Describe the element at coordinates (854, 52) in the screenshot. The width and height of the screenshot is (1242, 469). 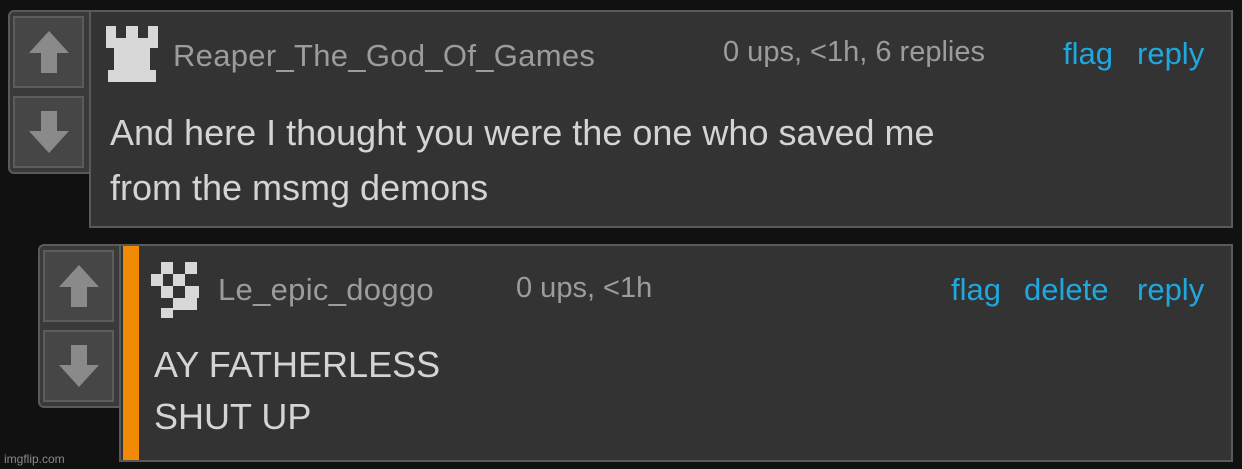
I see `comment-meta: 0 ups, <1h, 6 replies` at that location.